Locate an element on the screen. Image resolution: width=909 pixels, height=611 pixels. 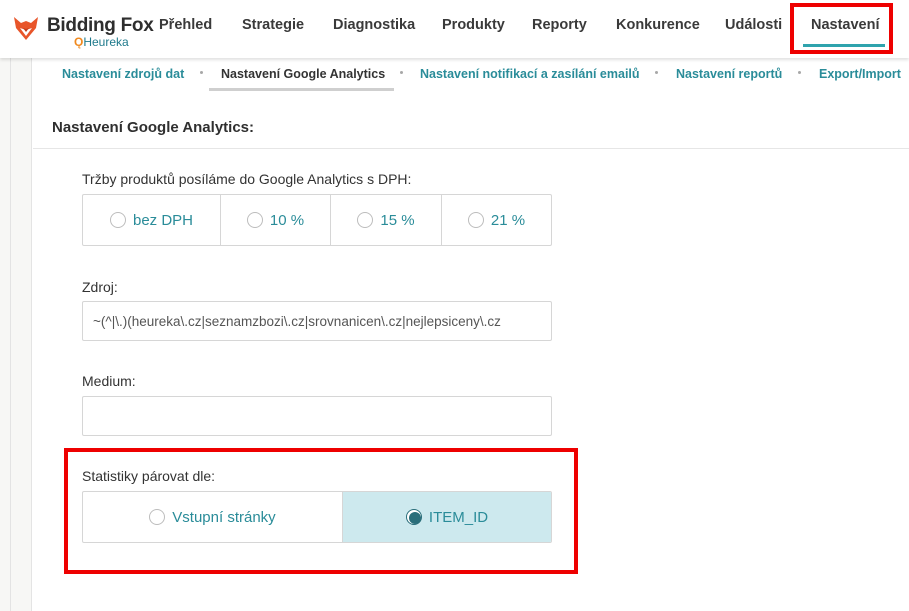
vat-option-label: 10 % is located at coordinates (287, 220).